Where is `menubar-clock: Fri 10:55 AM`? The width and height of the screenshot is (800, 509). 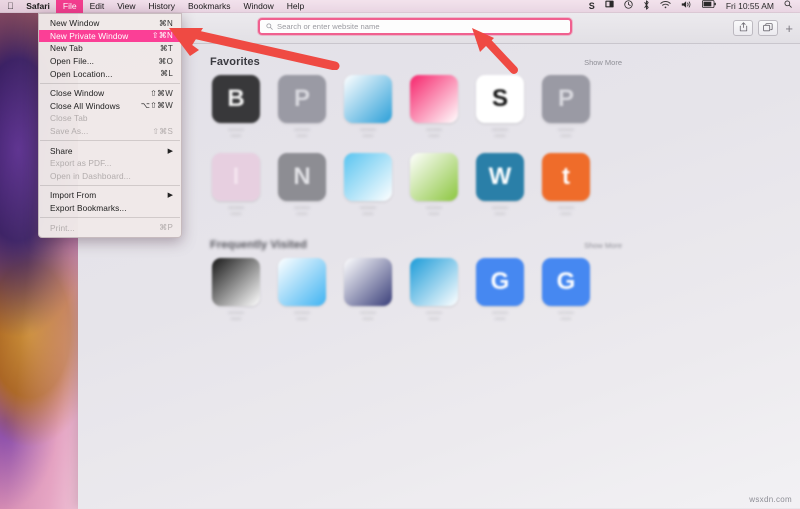
menubar-clock: Fri 10:55 AM is located at coordinates (750, 6).